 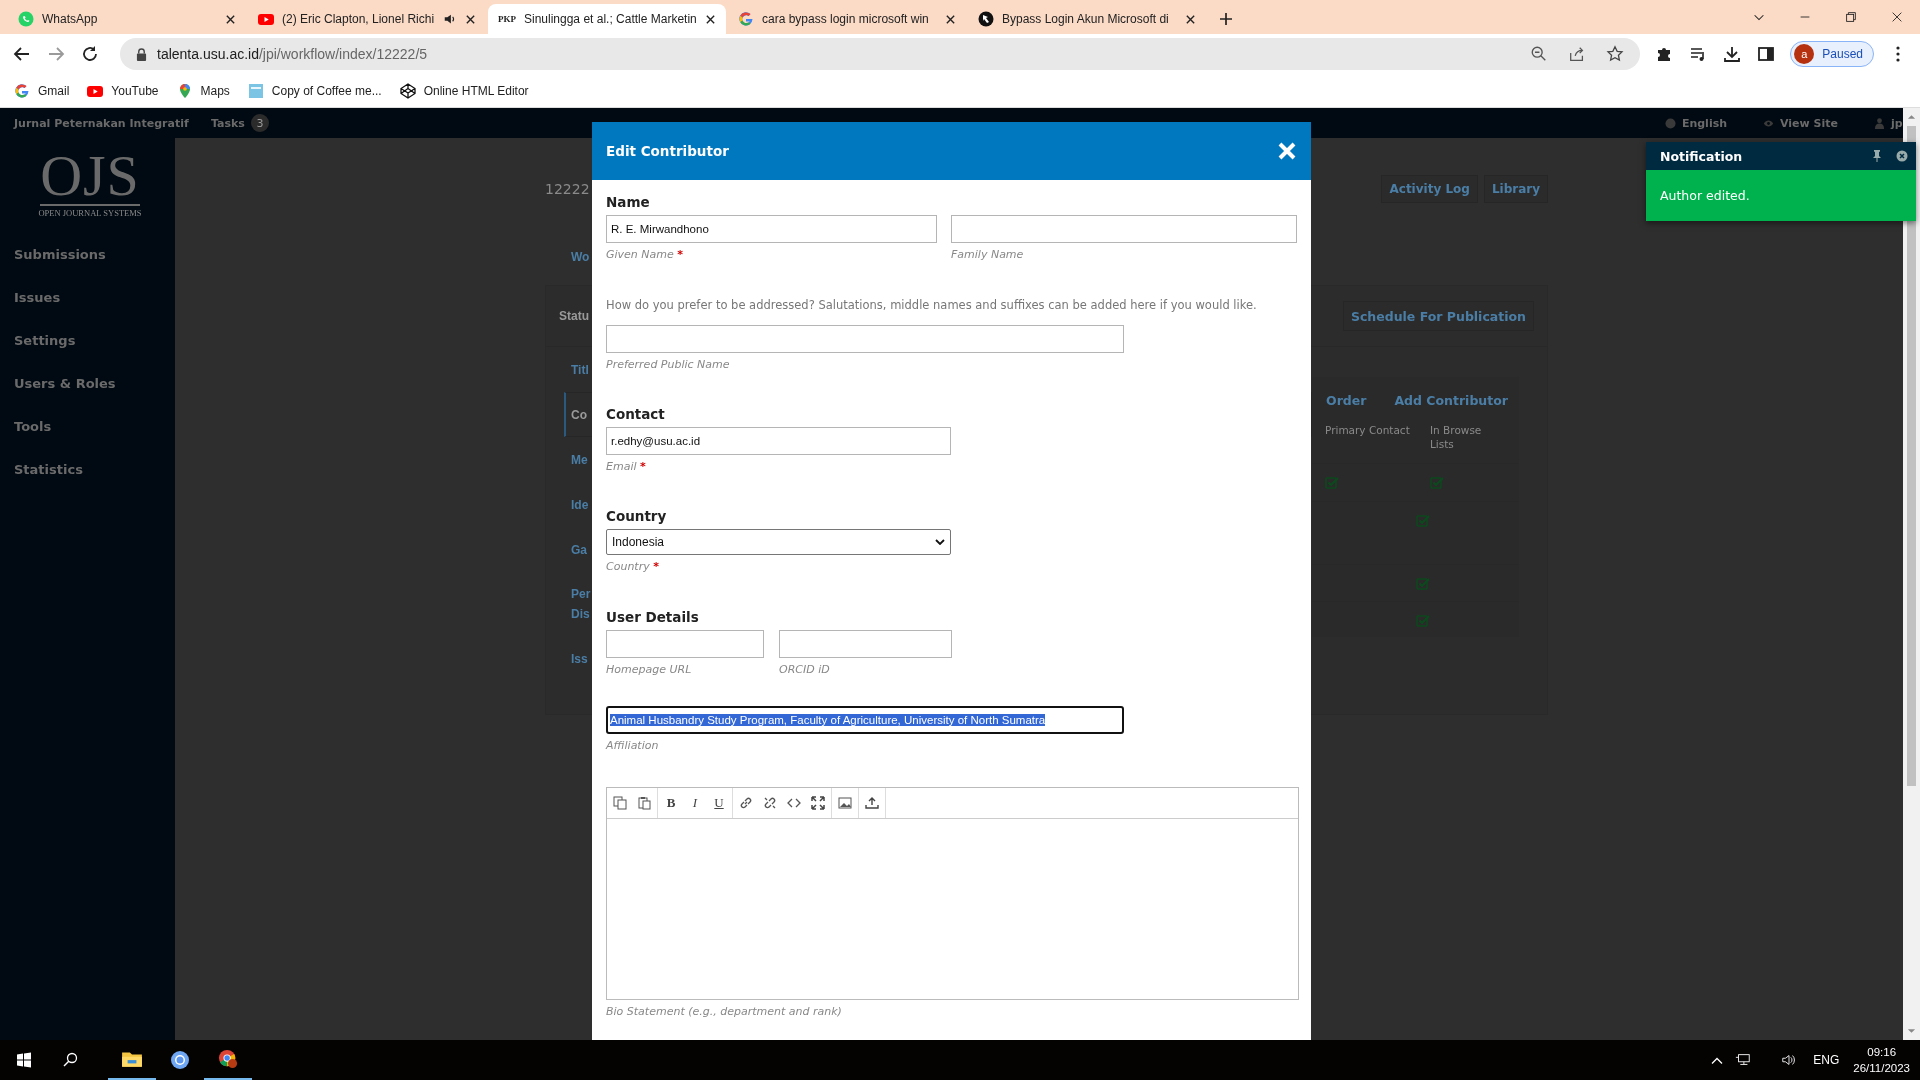 I want to click on view-site-link: View Site, so click(x=1809, y=123).